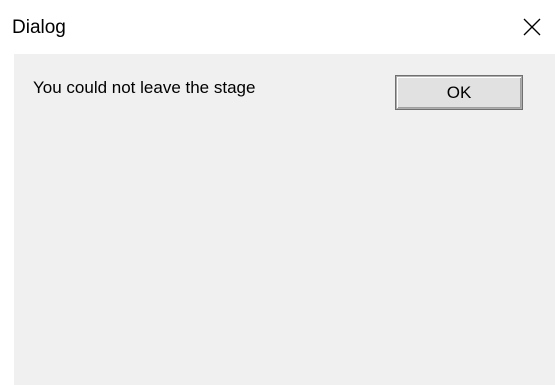 This screenshot has height=385, width=555. I want to click on close-icon, so click(532, 27).